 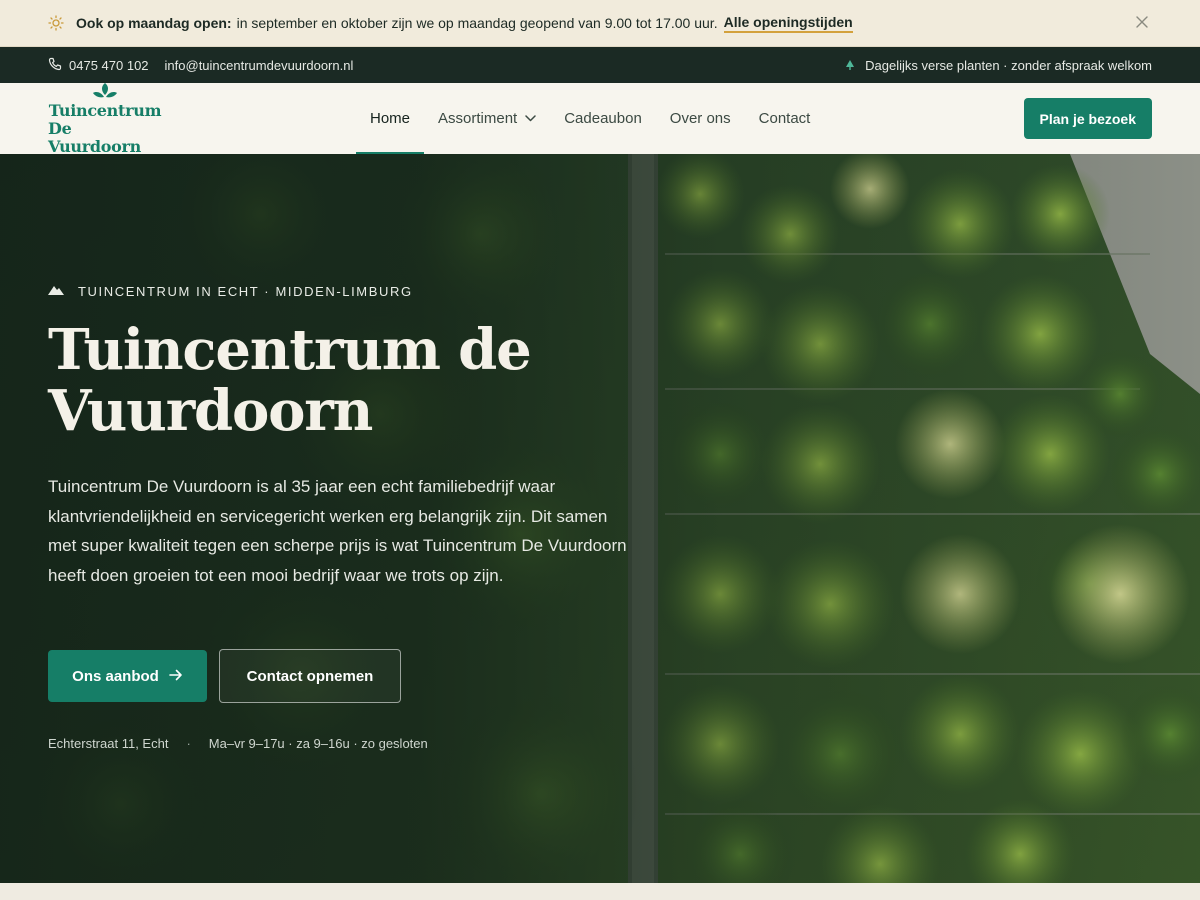 What do you see at coordinates (56, 291) in the screenshot?
I see `mountain-icon` at bounding box center [56, 291].